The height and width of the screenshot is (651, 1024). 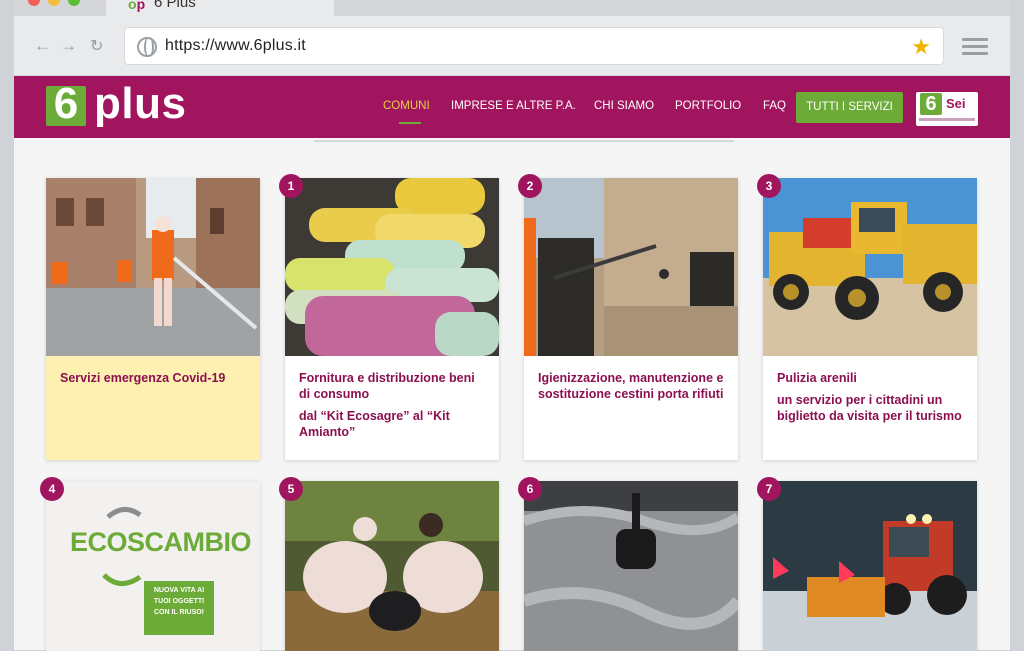 What do you see at coordinates (175, 5) in the screenshot?
I see `tab-title: 6 Plus` at bounding box center [175, 5].